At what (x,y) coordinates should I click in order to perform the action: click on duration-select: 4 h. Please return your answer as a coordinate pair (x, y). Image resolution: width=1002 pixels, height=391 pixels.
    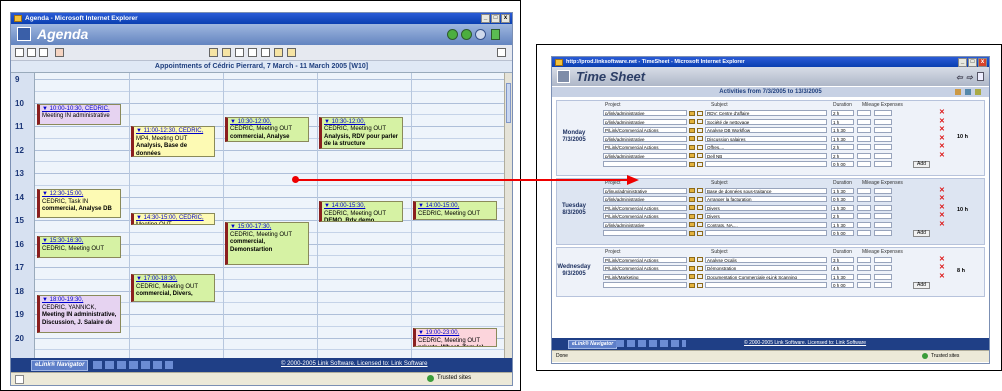
    Looking at the image, I should click on (842, 268).